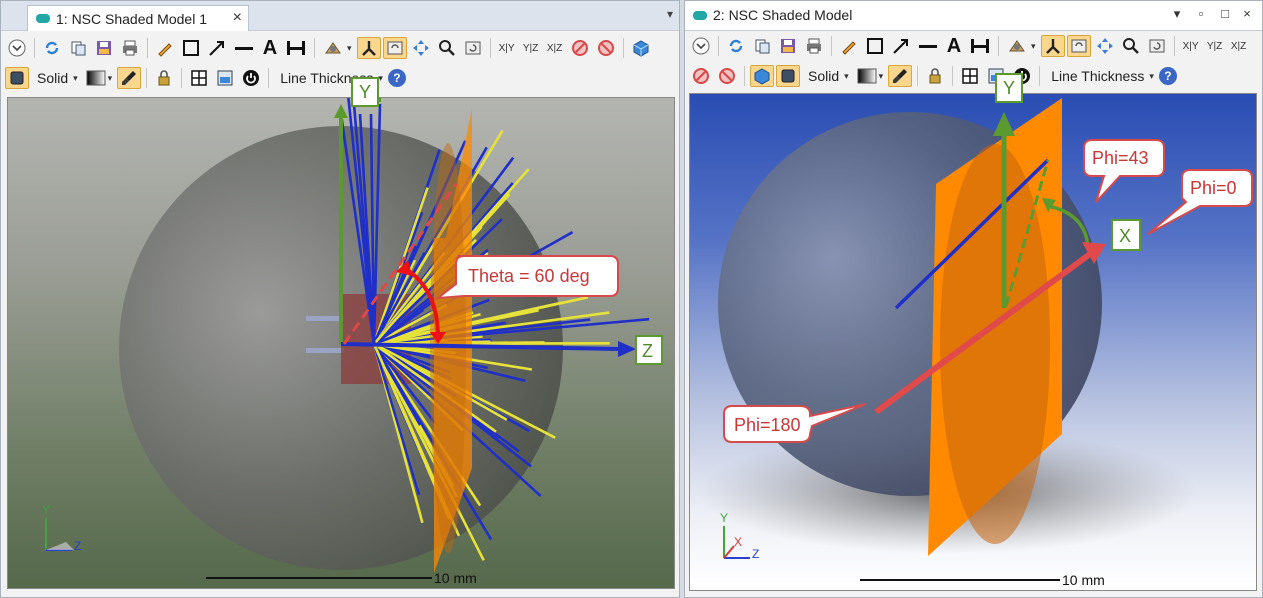  I want to click on detector-ellipse, so click(995, 344).